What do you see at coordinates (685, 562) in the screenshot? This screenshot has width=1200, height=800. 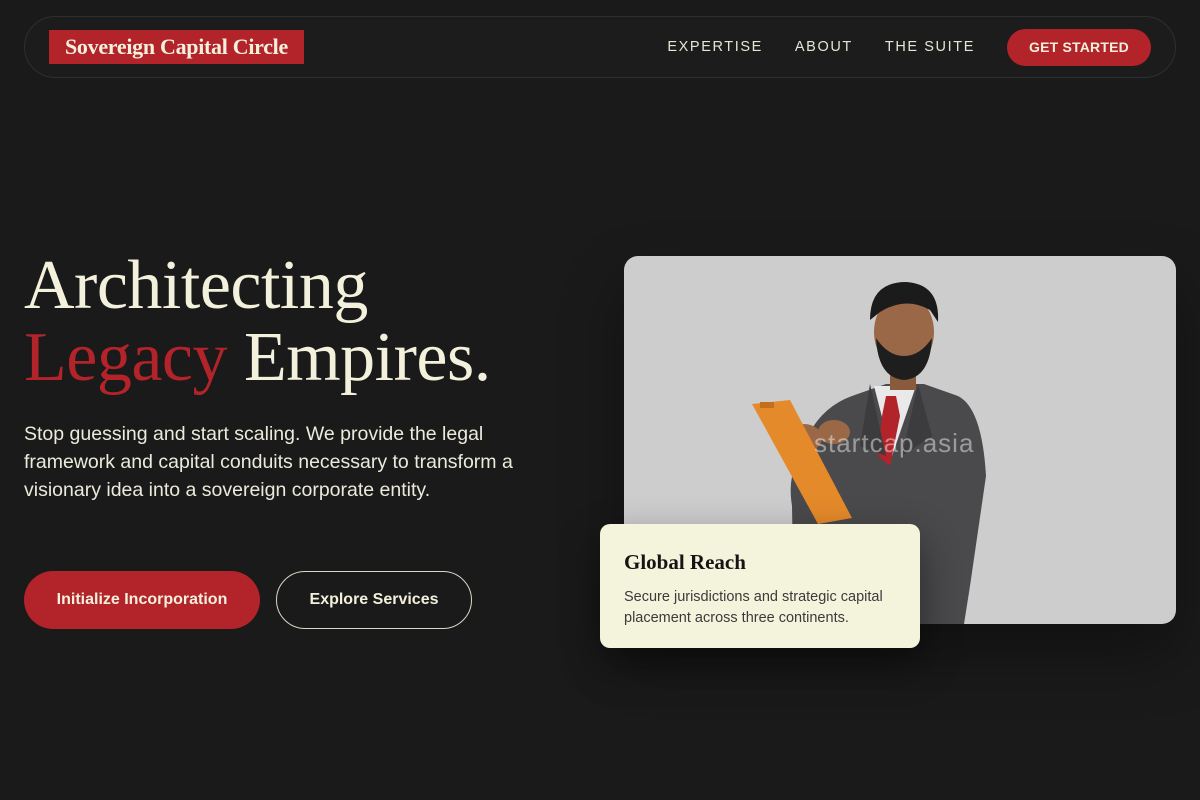 I see `info-card-title: Global Reach` at bounding box center [685, 562].